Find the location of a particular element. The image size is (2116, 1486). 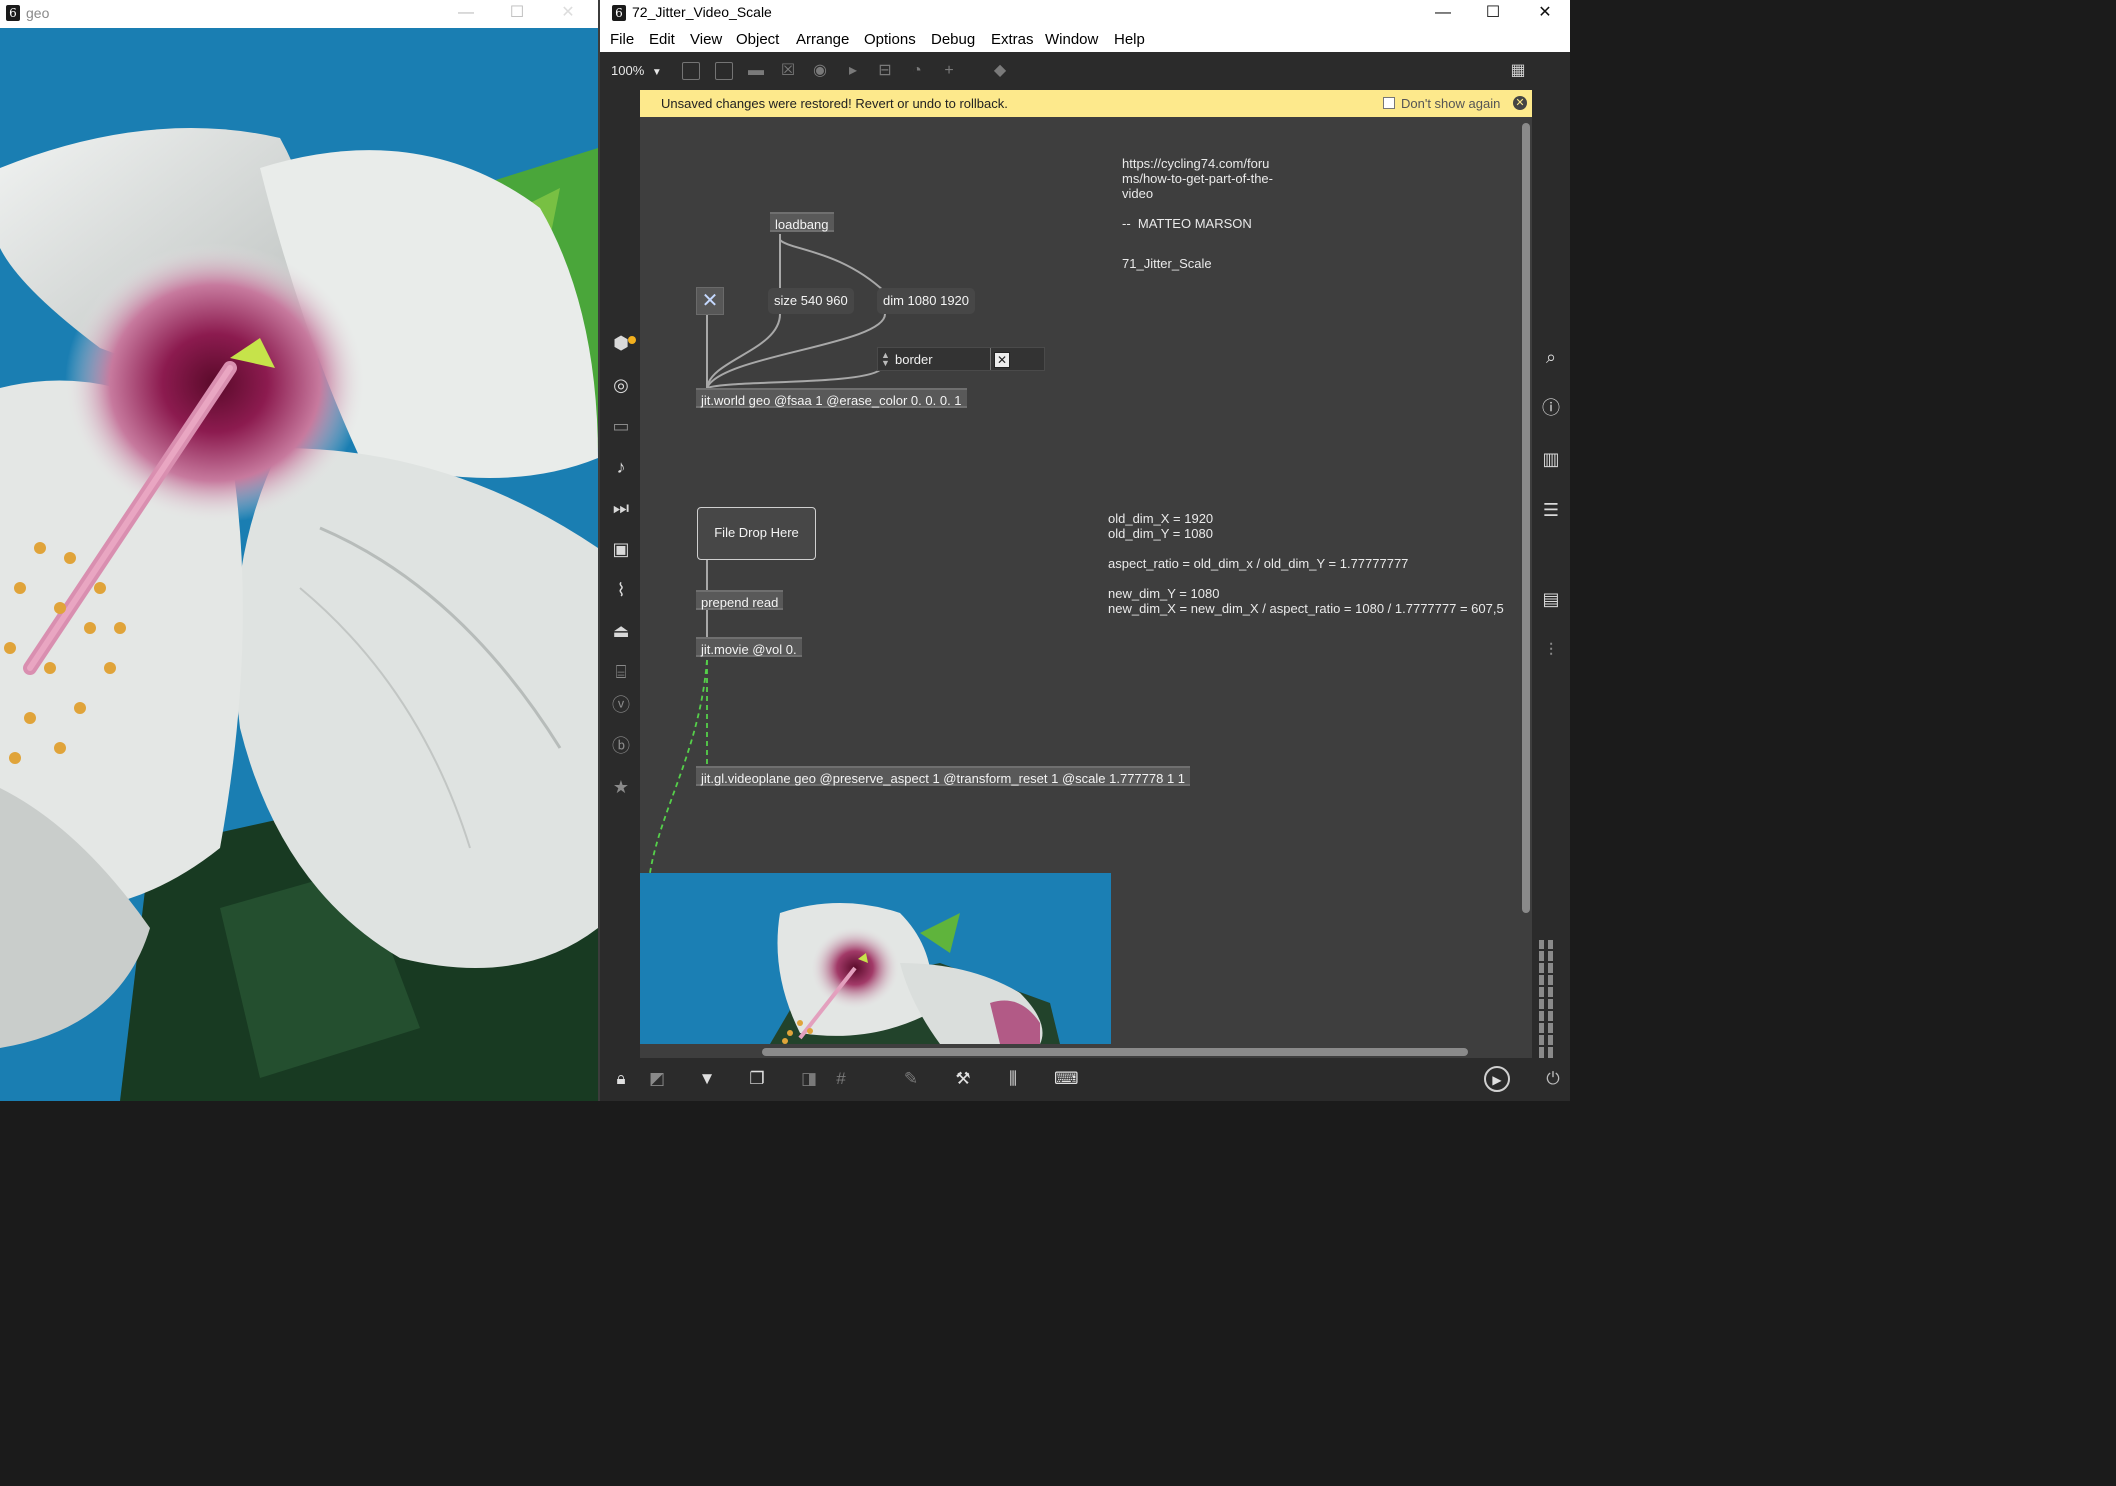

list-icon: ☰ is located at coordinates (1551, 510).